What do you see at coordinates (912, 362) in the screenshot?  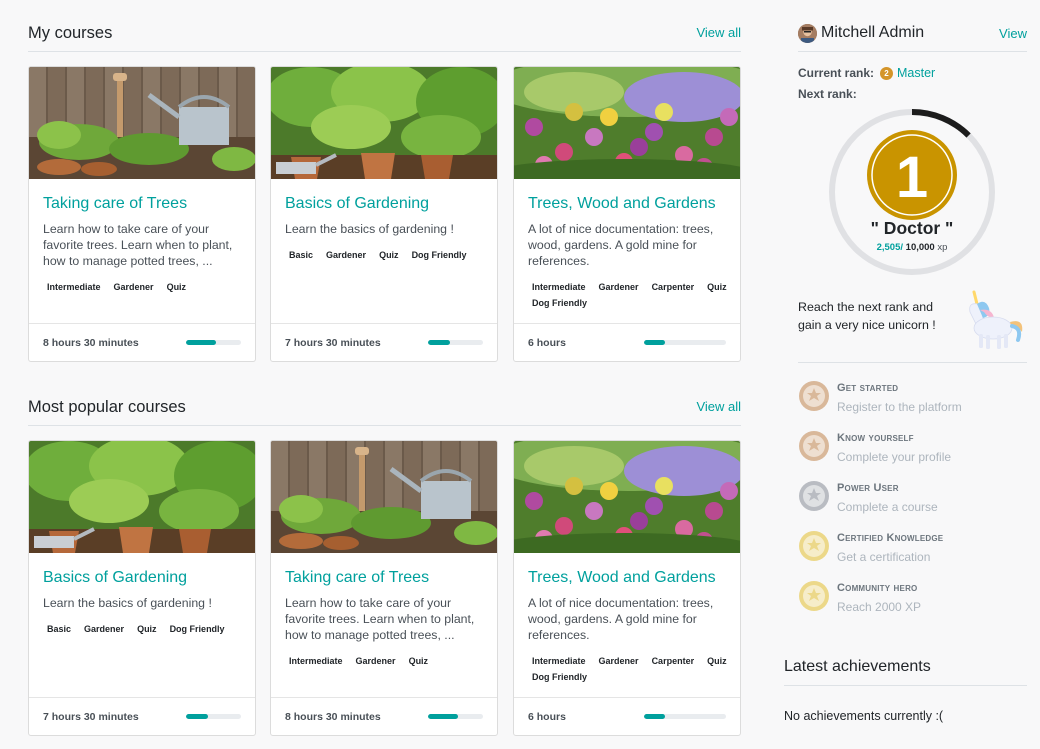 I see `sidebar-divider` at bounding box center [912, 362].